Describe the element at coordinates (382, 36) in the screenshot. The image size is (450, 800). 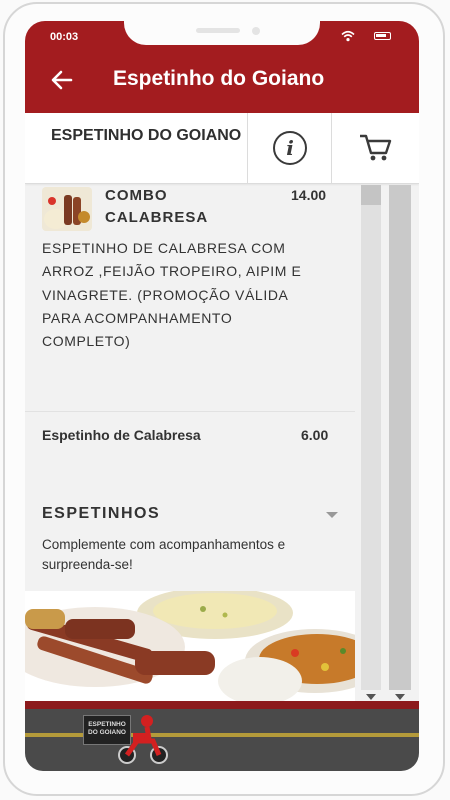
I see `battery-icon` at that location.